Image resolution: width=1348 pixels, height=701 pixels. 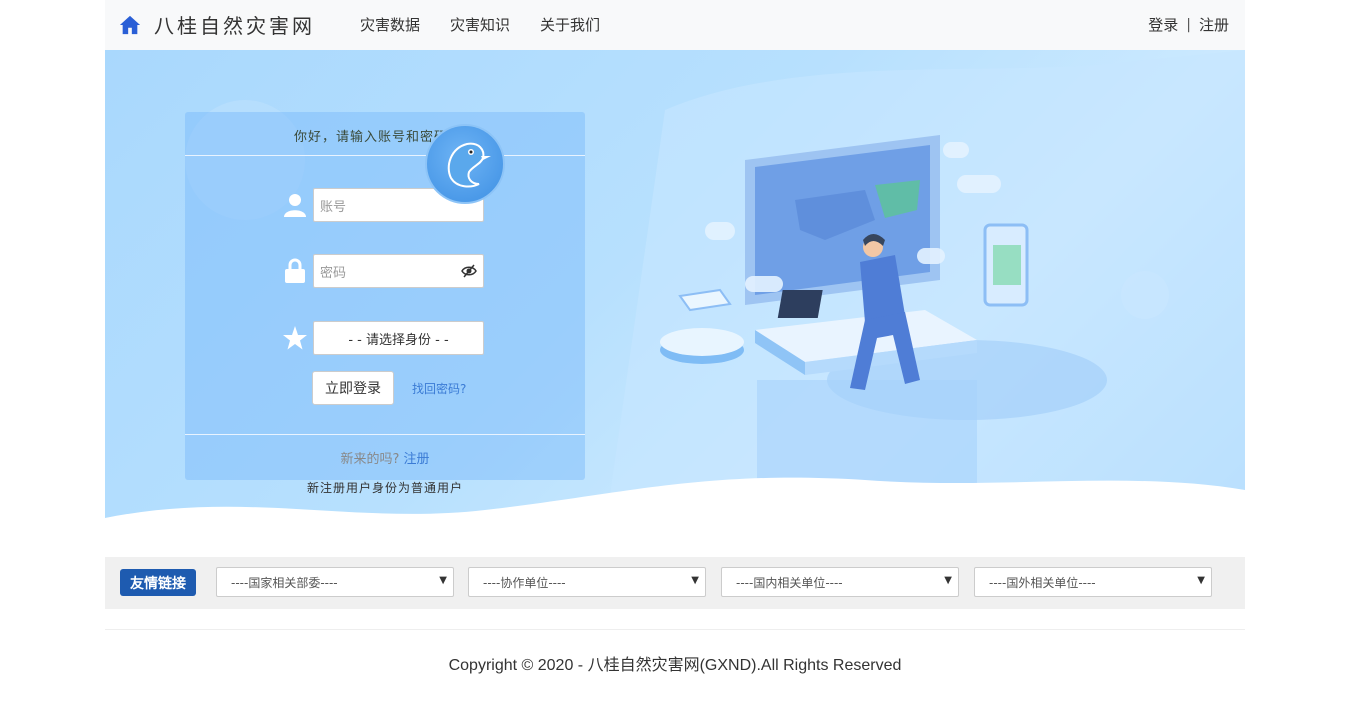 I want to click on main-nav: 灾害数据 灾害知识 关于我们, so click(x=495, y=24).